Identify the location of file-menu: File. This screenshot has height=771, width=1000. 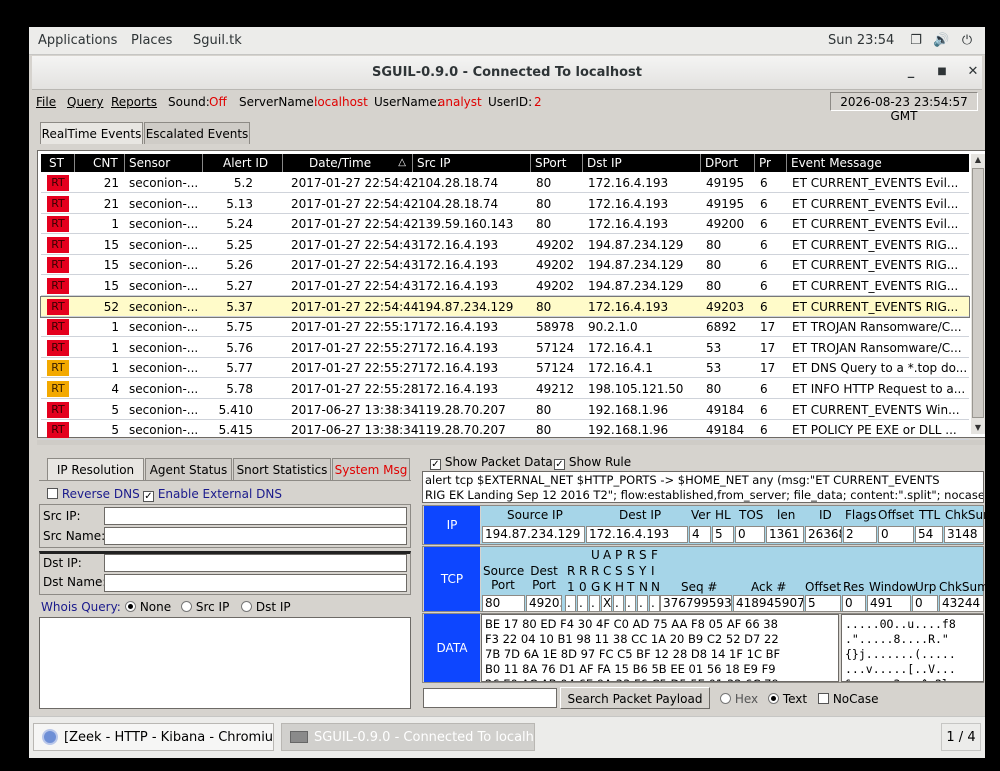
(46, 102).